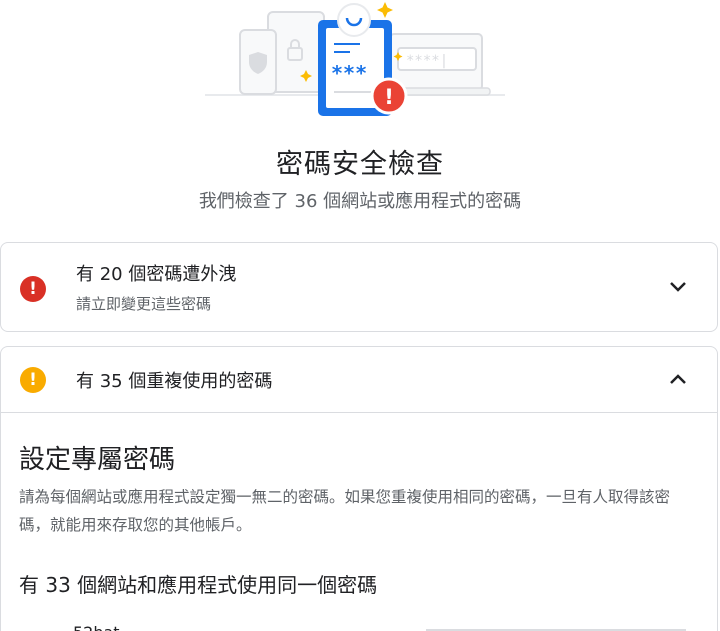 This screenshot has width=720, height=631. I want to click on page-subtitle: 我們檢查了 36 個網站或應用程式的密碼, so click(360, 201).